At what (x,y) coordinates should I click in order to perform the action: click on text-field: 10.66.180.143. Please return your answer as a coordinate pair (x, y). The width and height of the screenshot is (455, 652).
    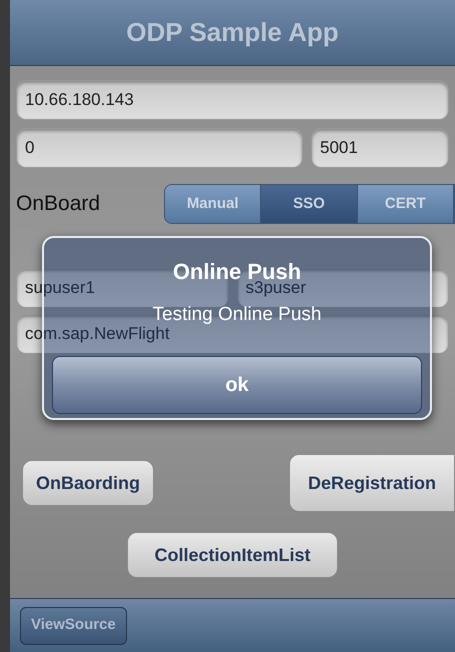
    Looking at the image, I should click on (232, 100).